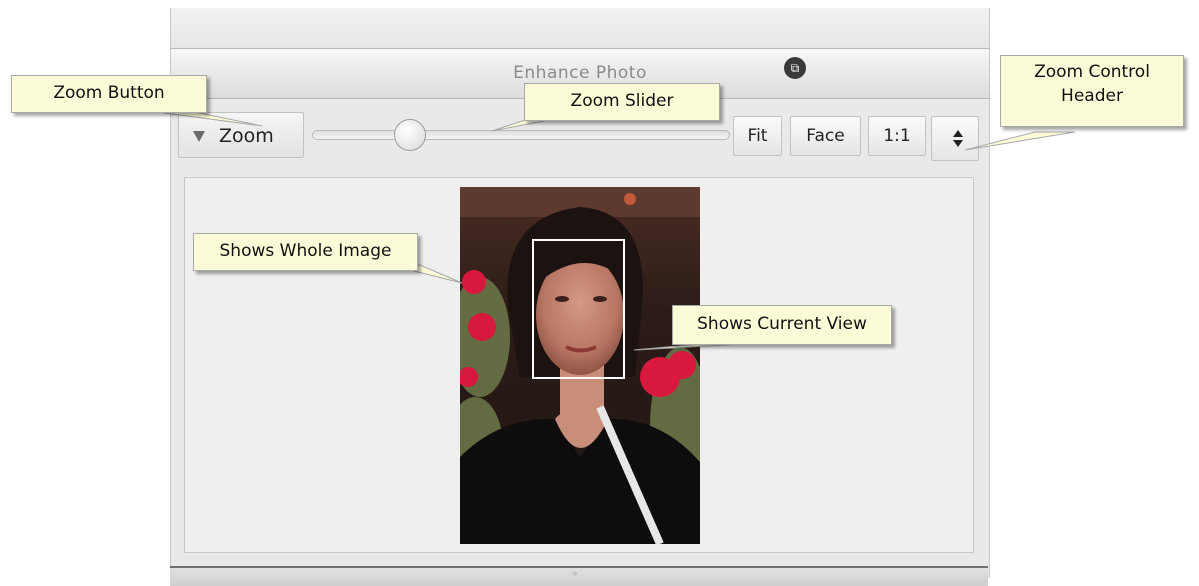  I want to click on zoom-control-header-callout: Zoom Control Header, so click(1092, 91).